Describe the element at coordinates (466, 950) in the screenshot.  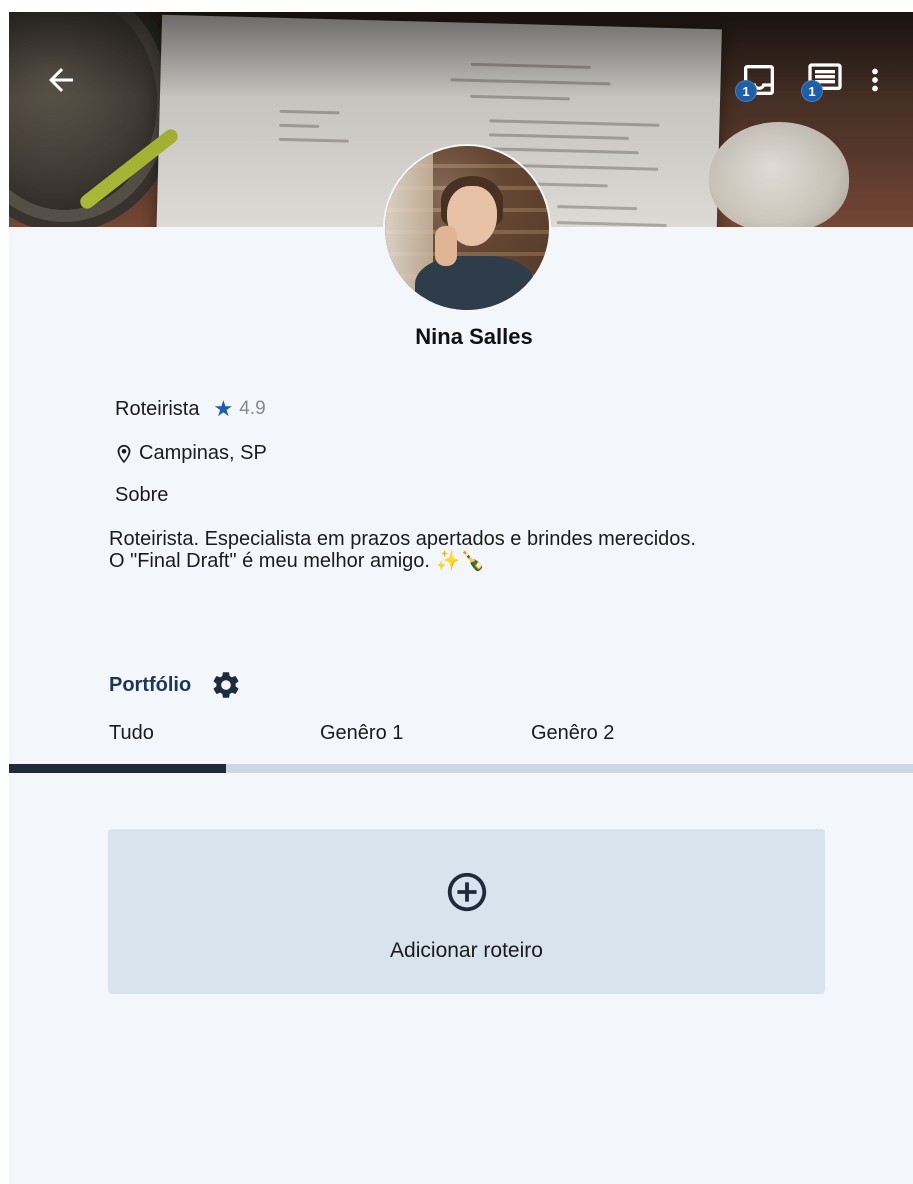
I see `add-script-label: Adicionar roteiro` at that location.